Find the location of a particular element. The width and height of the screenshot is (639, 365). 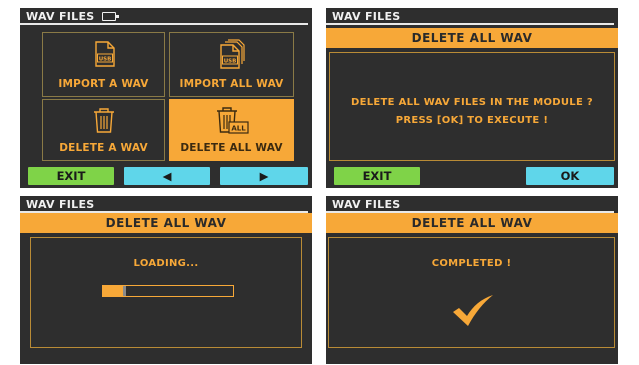

usb-multiple-files-icon: USB is located at coordinates (232, 54).